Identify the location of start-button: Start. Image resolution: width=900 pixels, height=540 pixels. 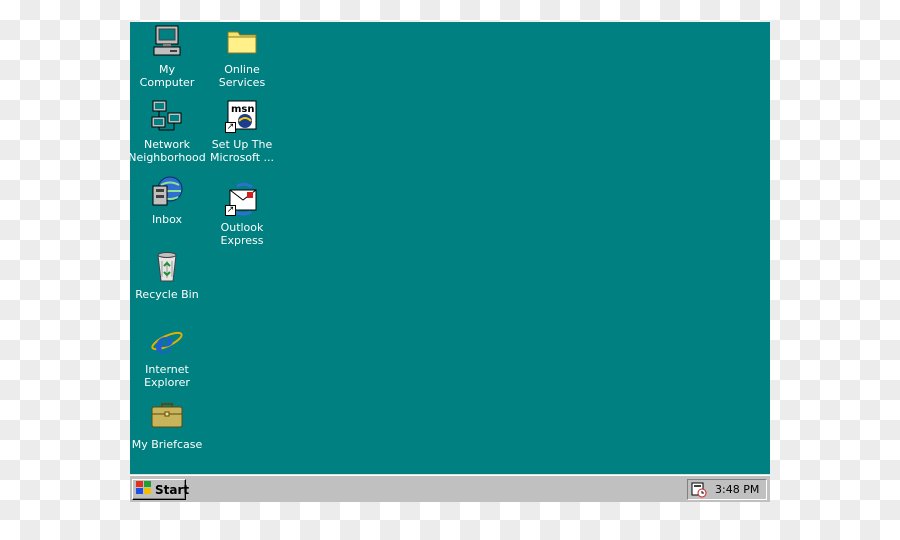
(161, 489).